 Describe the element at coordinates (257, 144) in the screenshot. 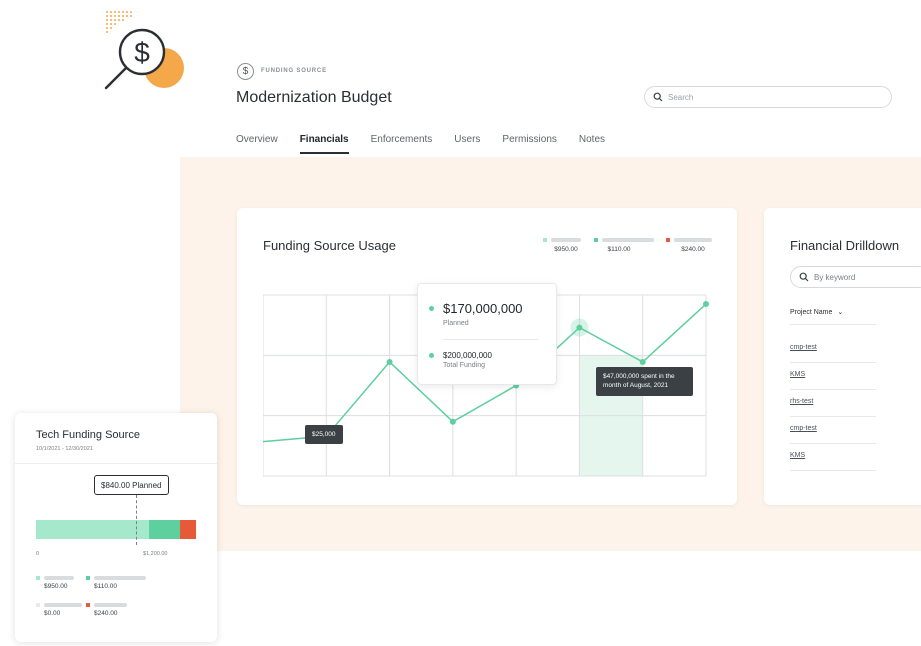

I see `tab-overview: Overview` at that location.